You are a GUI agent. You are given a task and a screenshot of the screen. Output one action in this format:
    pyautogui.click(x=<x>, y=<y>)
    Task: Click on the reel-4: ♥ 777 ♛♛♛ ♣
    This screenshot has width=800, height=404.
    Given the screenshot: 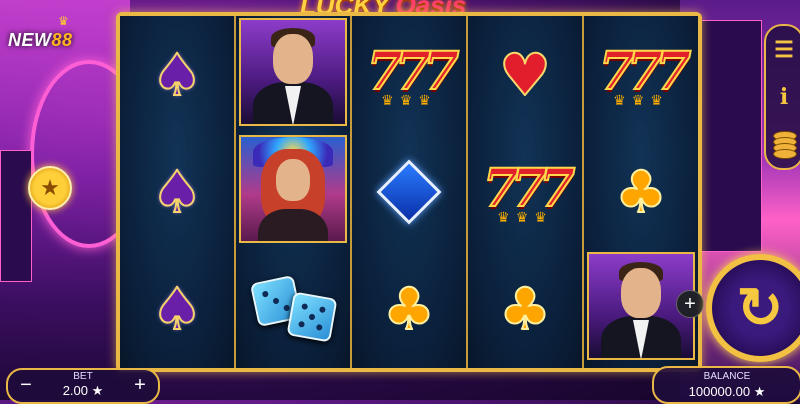 What is the action you would take?
    pyautogui.click(x=526, y=192)
    